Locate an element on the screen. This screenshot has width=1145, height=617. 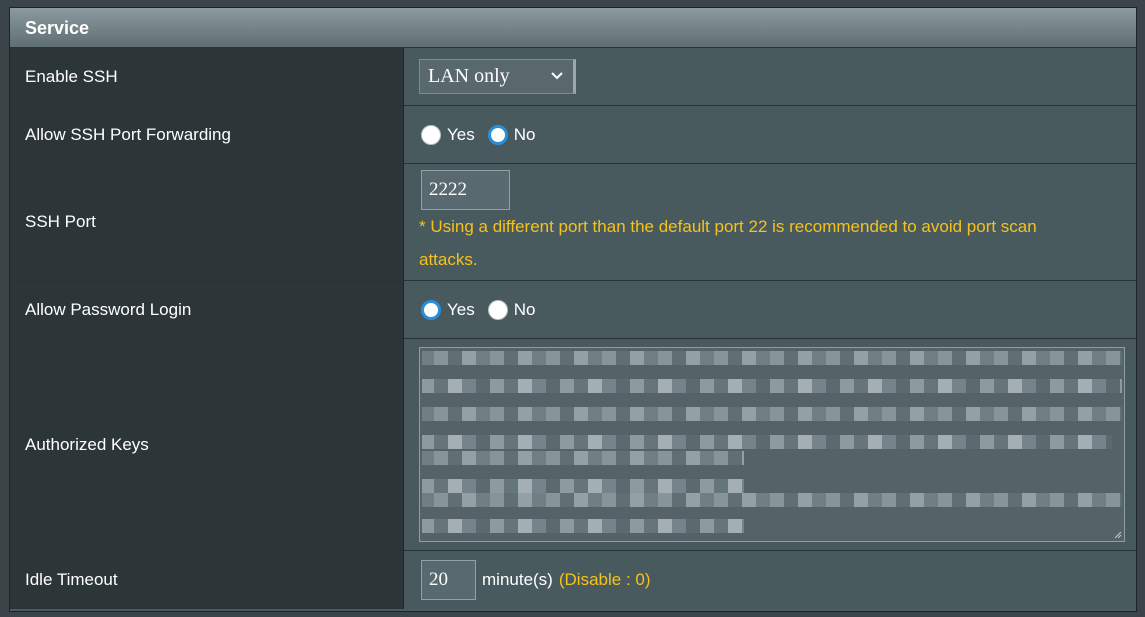
password-login-label: Allow Password Login is located at coordinates (207, 309).